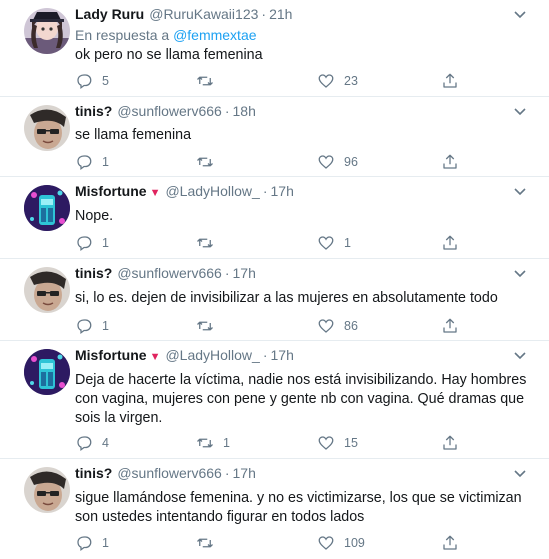 The image size is (549, 559). I want to click on tweet: Misfortune ▼ @LadyHollow_ · 17h Nope. 1 1, so click(274, 218).